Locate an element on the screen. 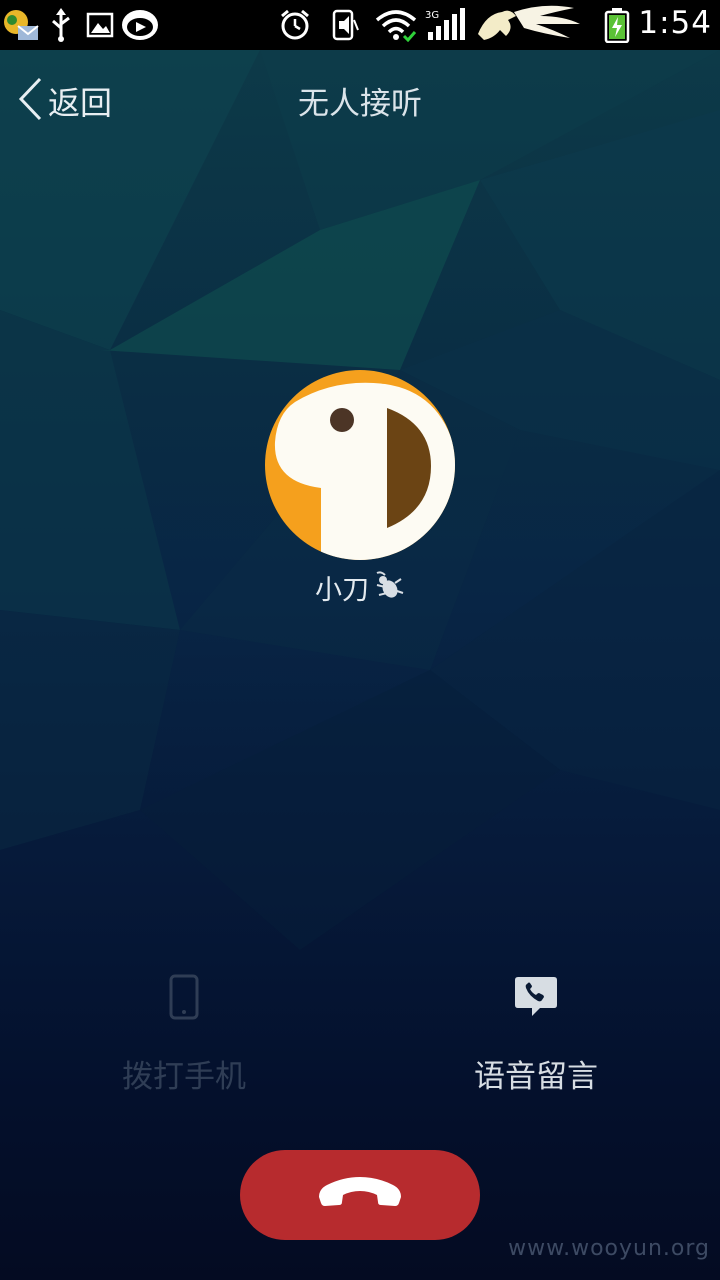  voice-message-label: 语音留言 is located at coordinates (536, 1077).